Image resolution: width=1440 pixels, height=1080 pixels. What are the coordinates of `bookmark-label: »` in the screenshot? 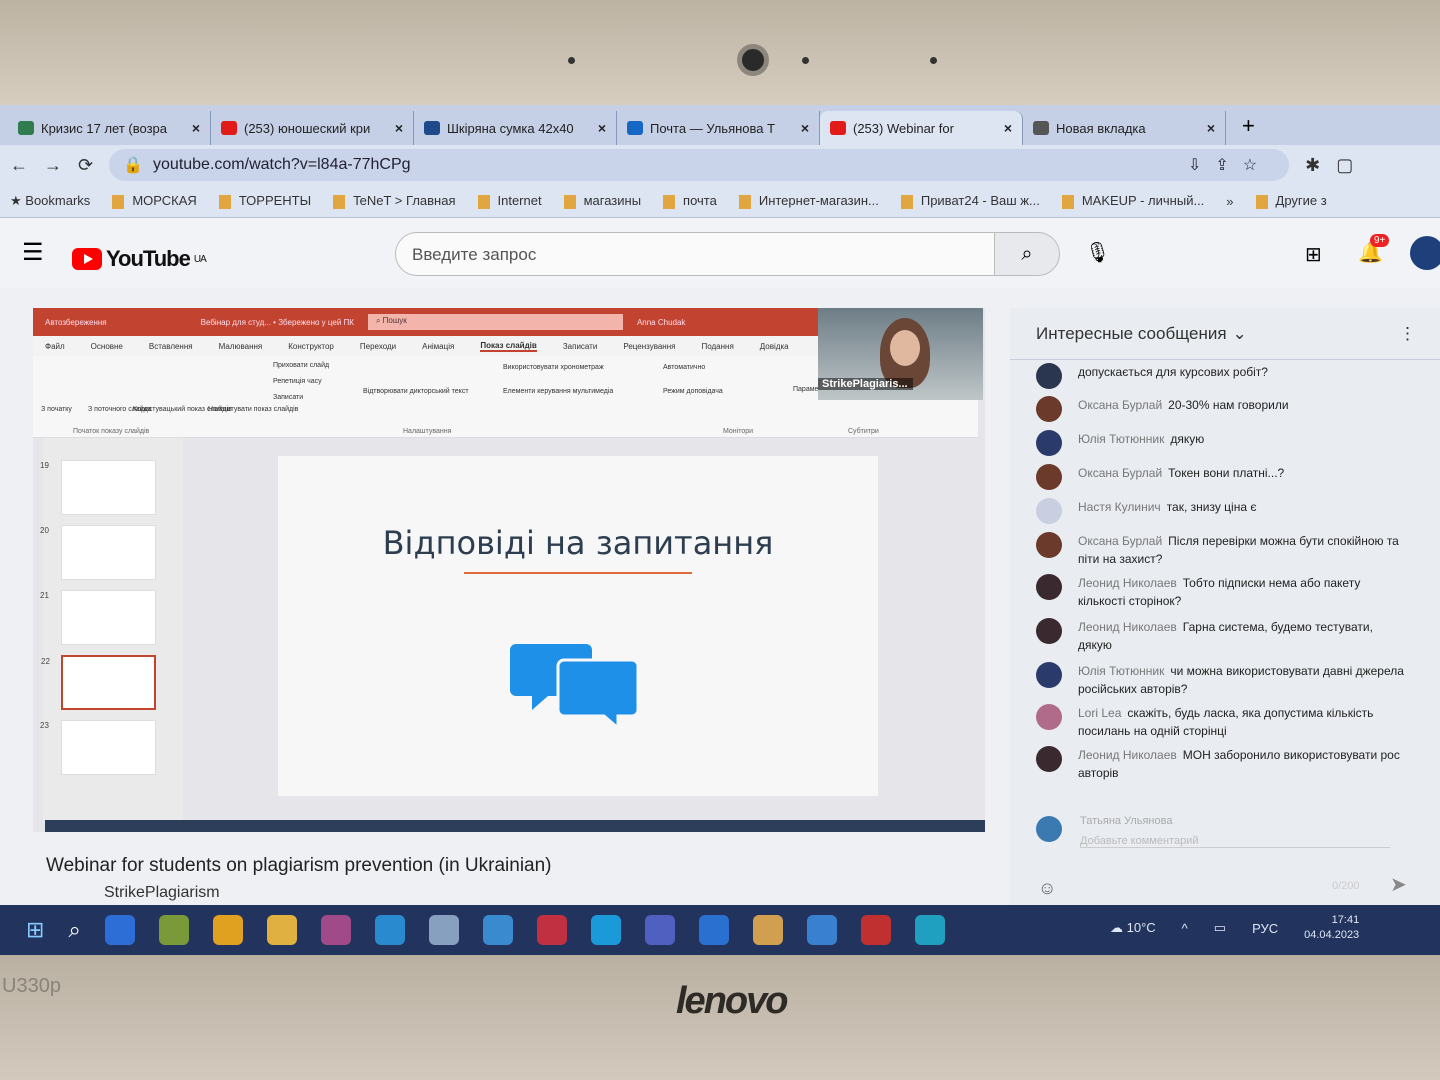 It's located at (1230, 201).